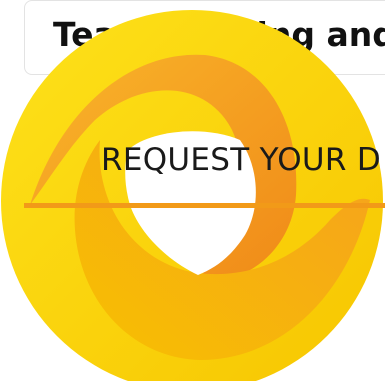  Describe the element at coordinates (204, 205) in the screenshot. I see `cta-underline` at that location.